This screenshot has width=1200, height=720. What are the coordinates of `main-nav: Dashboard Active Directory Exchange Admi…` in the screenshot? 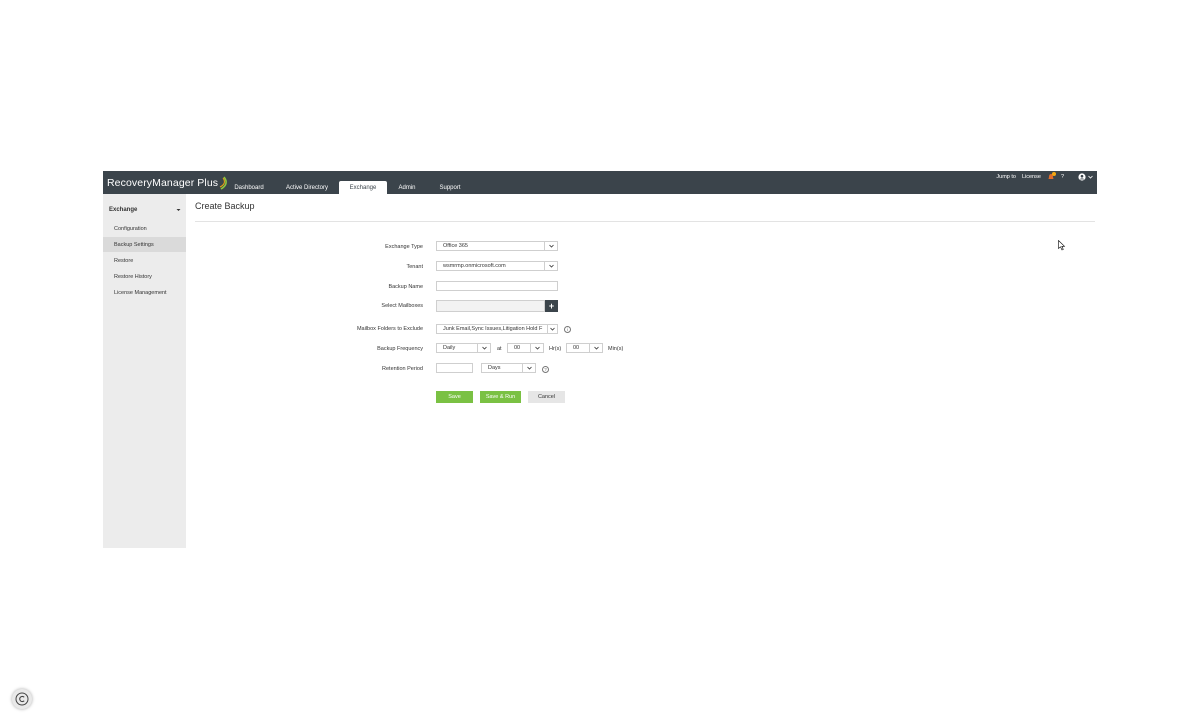 It's located at (348, 187).